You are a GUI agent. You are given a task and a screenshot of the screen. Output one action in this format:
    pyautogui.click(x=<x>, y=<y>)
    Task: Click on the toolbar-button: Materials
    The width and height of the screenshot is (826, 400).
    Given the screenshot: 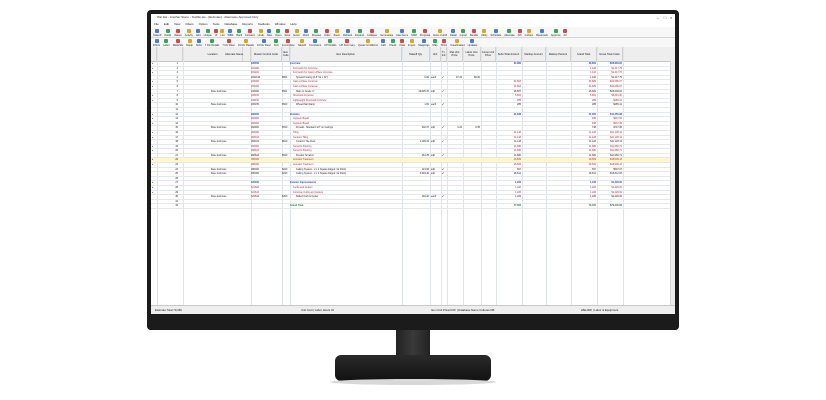 What is the action you would take?
    pyautogui.click(x=178, y=43)
    